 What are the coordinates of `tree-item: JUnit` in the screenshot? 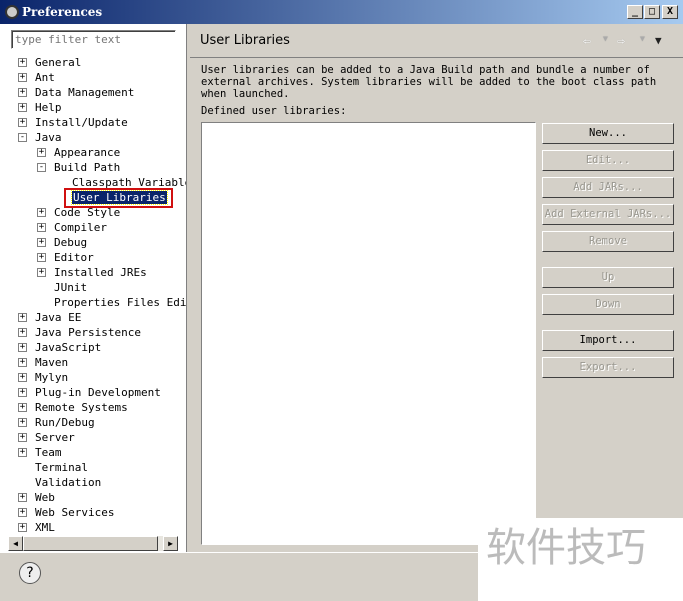 It's located at (70, 287).